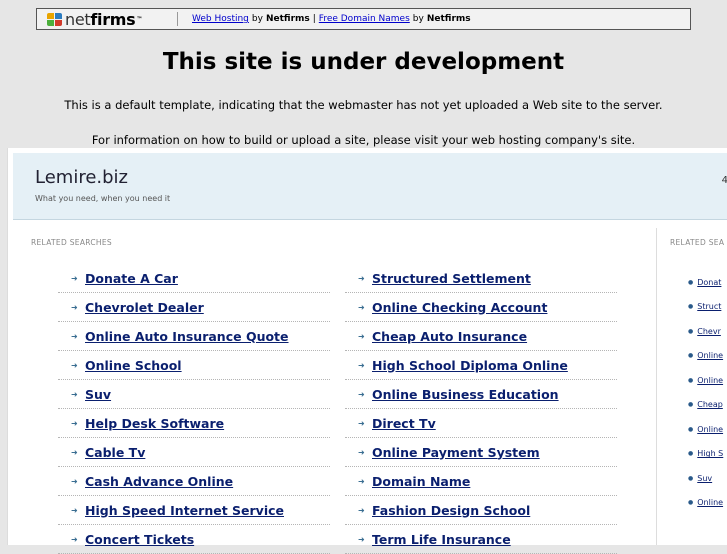 This screenshot has height=554, width=727. I want to click on search-link: Help Desk Software, so click(154, 423).